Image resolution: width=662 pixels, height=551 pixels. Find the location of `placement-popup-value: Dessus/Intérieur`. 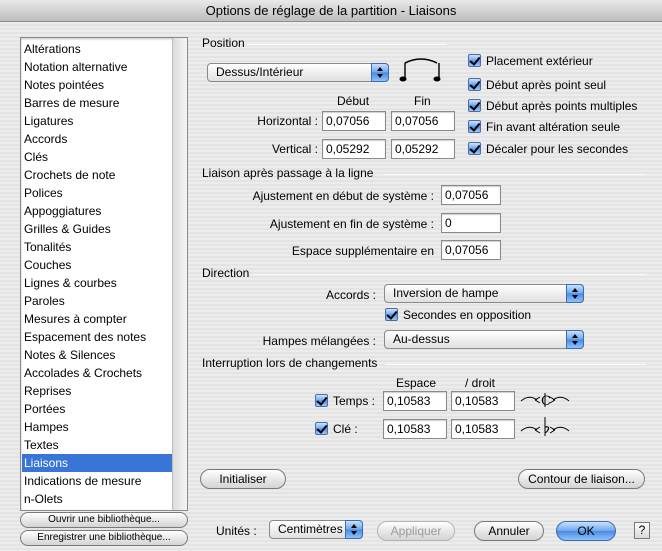

placement-popup-value: Dessus/Intérieur is located at coordinates (260, 72).